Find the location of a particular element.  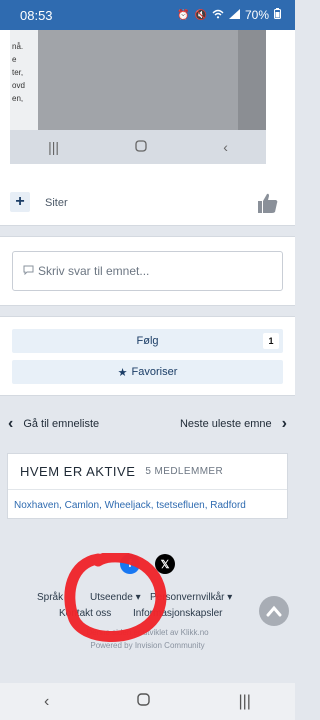

topic-navigation: ‹ Gå til emneliste Neste uleste emne › is located at coordinates (147, 426).